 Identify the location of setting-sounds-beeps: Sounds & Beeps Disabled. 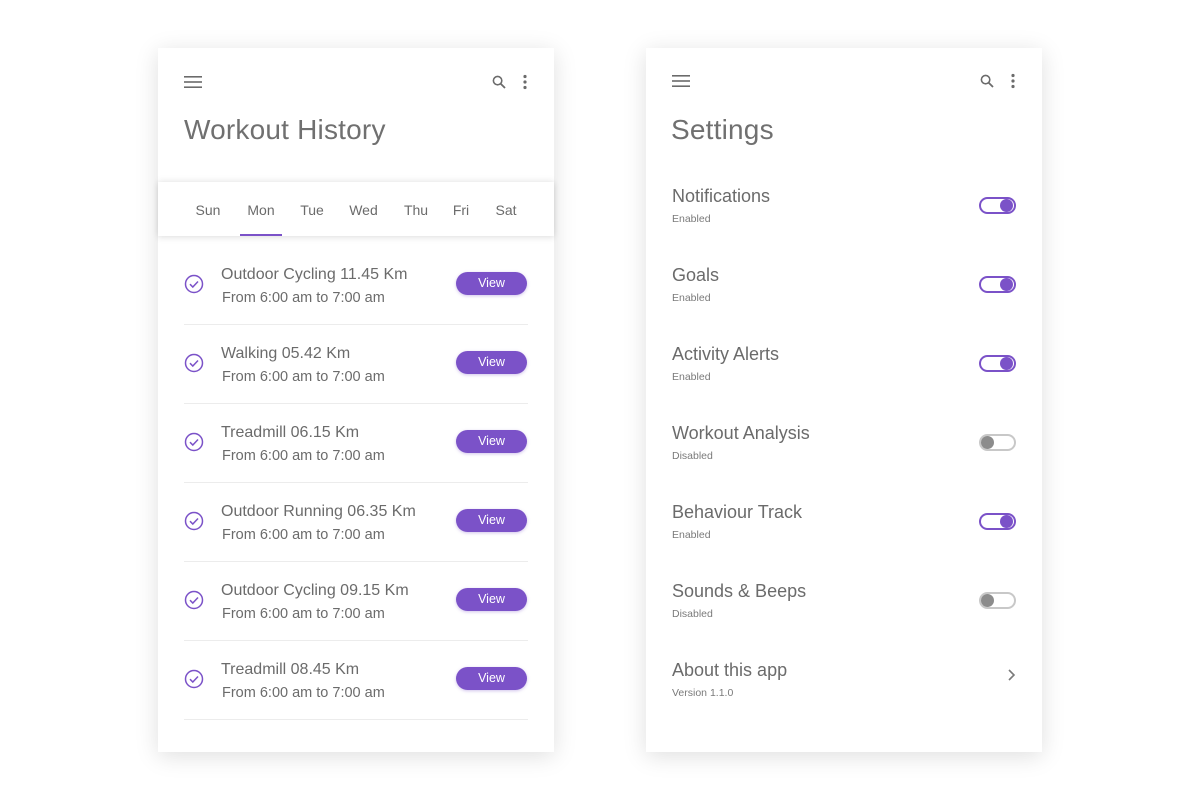
(844, 602).